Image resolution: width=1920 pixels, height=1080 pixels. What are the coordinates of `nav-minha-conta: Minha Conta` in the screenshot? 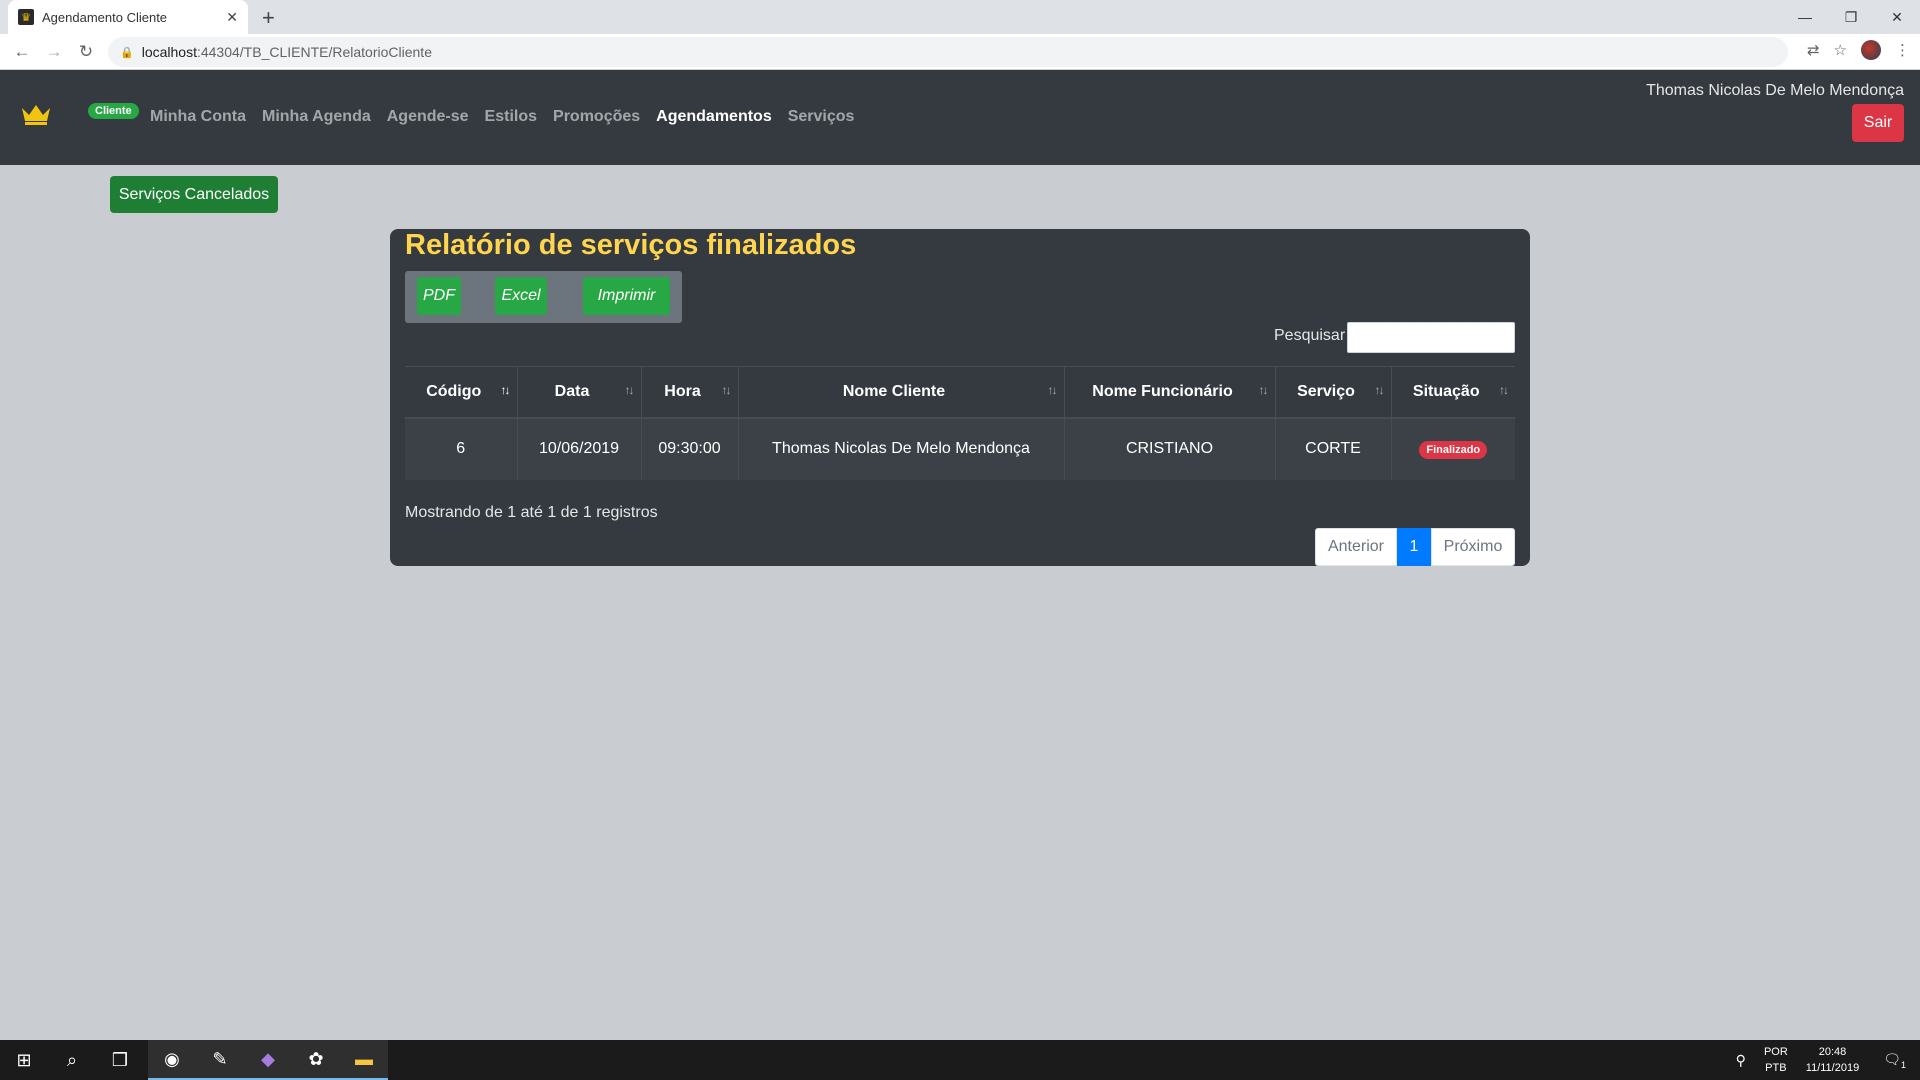 It's located at (198, 117).